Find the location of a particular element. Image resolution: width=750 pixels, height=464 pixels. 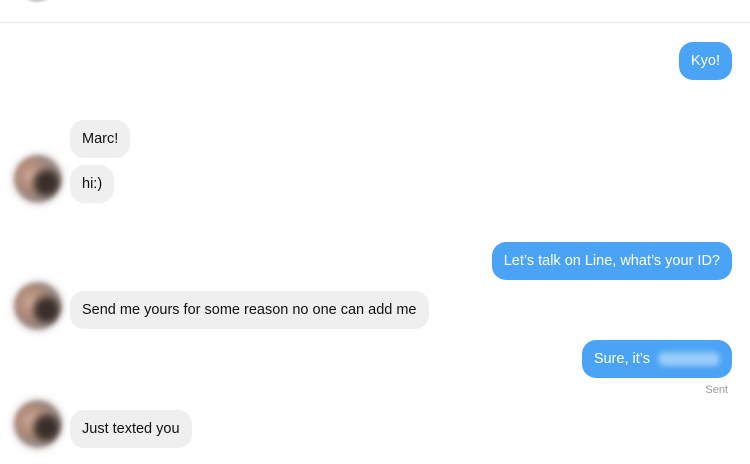

message-bubble-outgoing: Kyo! is located at coordinates (705, 61).